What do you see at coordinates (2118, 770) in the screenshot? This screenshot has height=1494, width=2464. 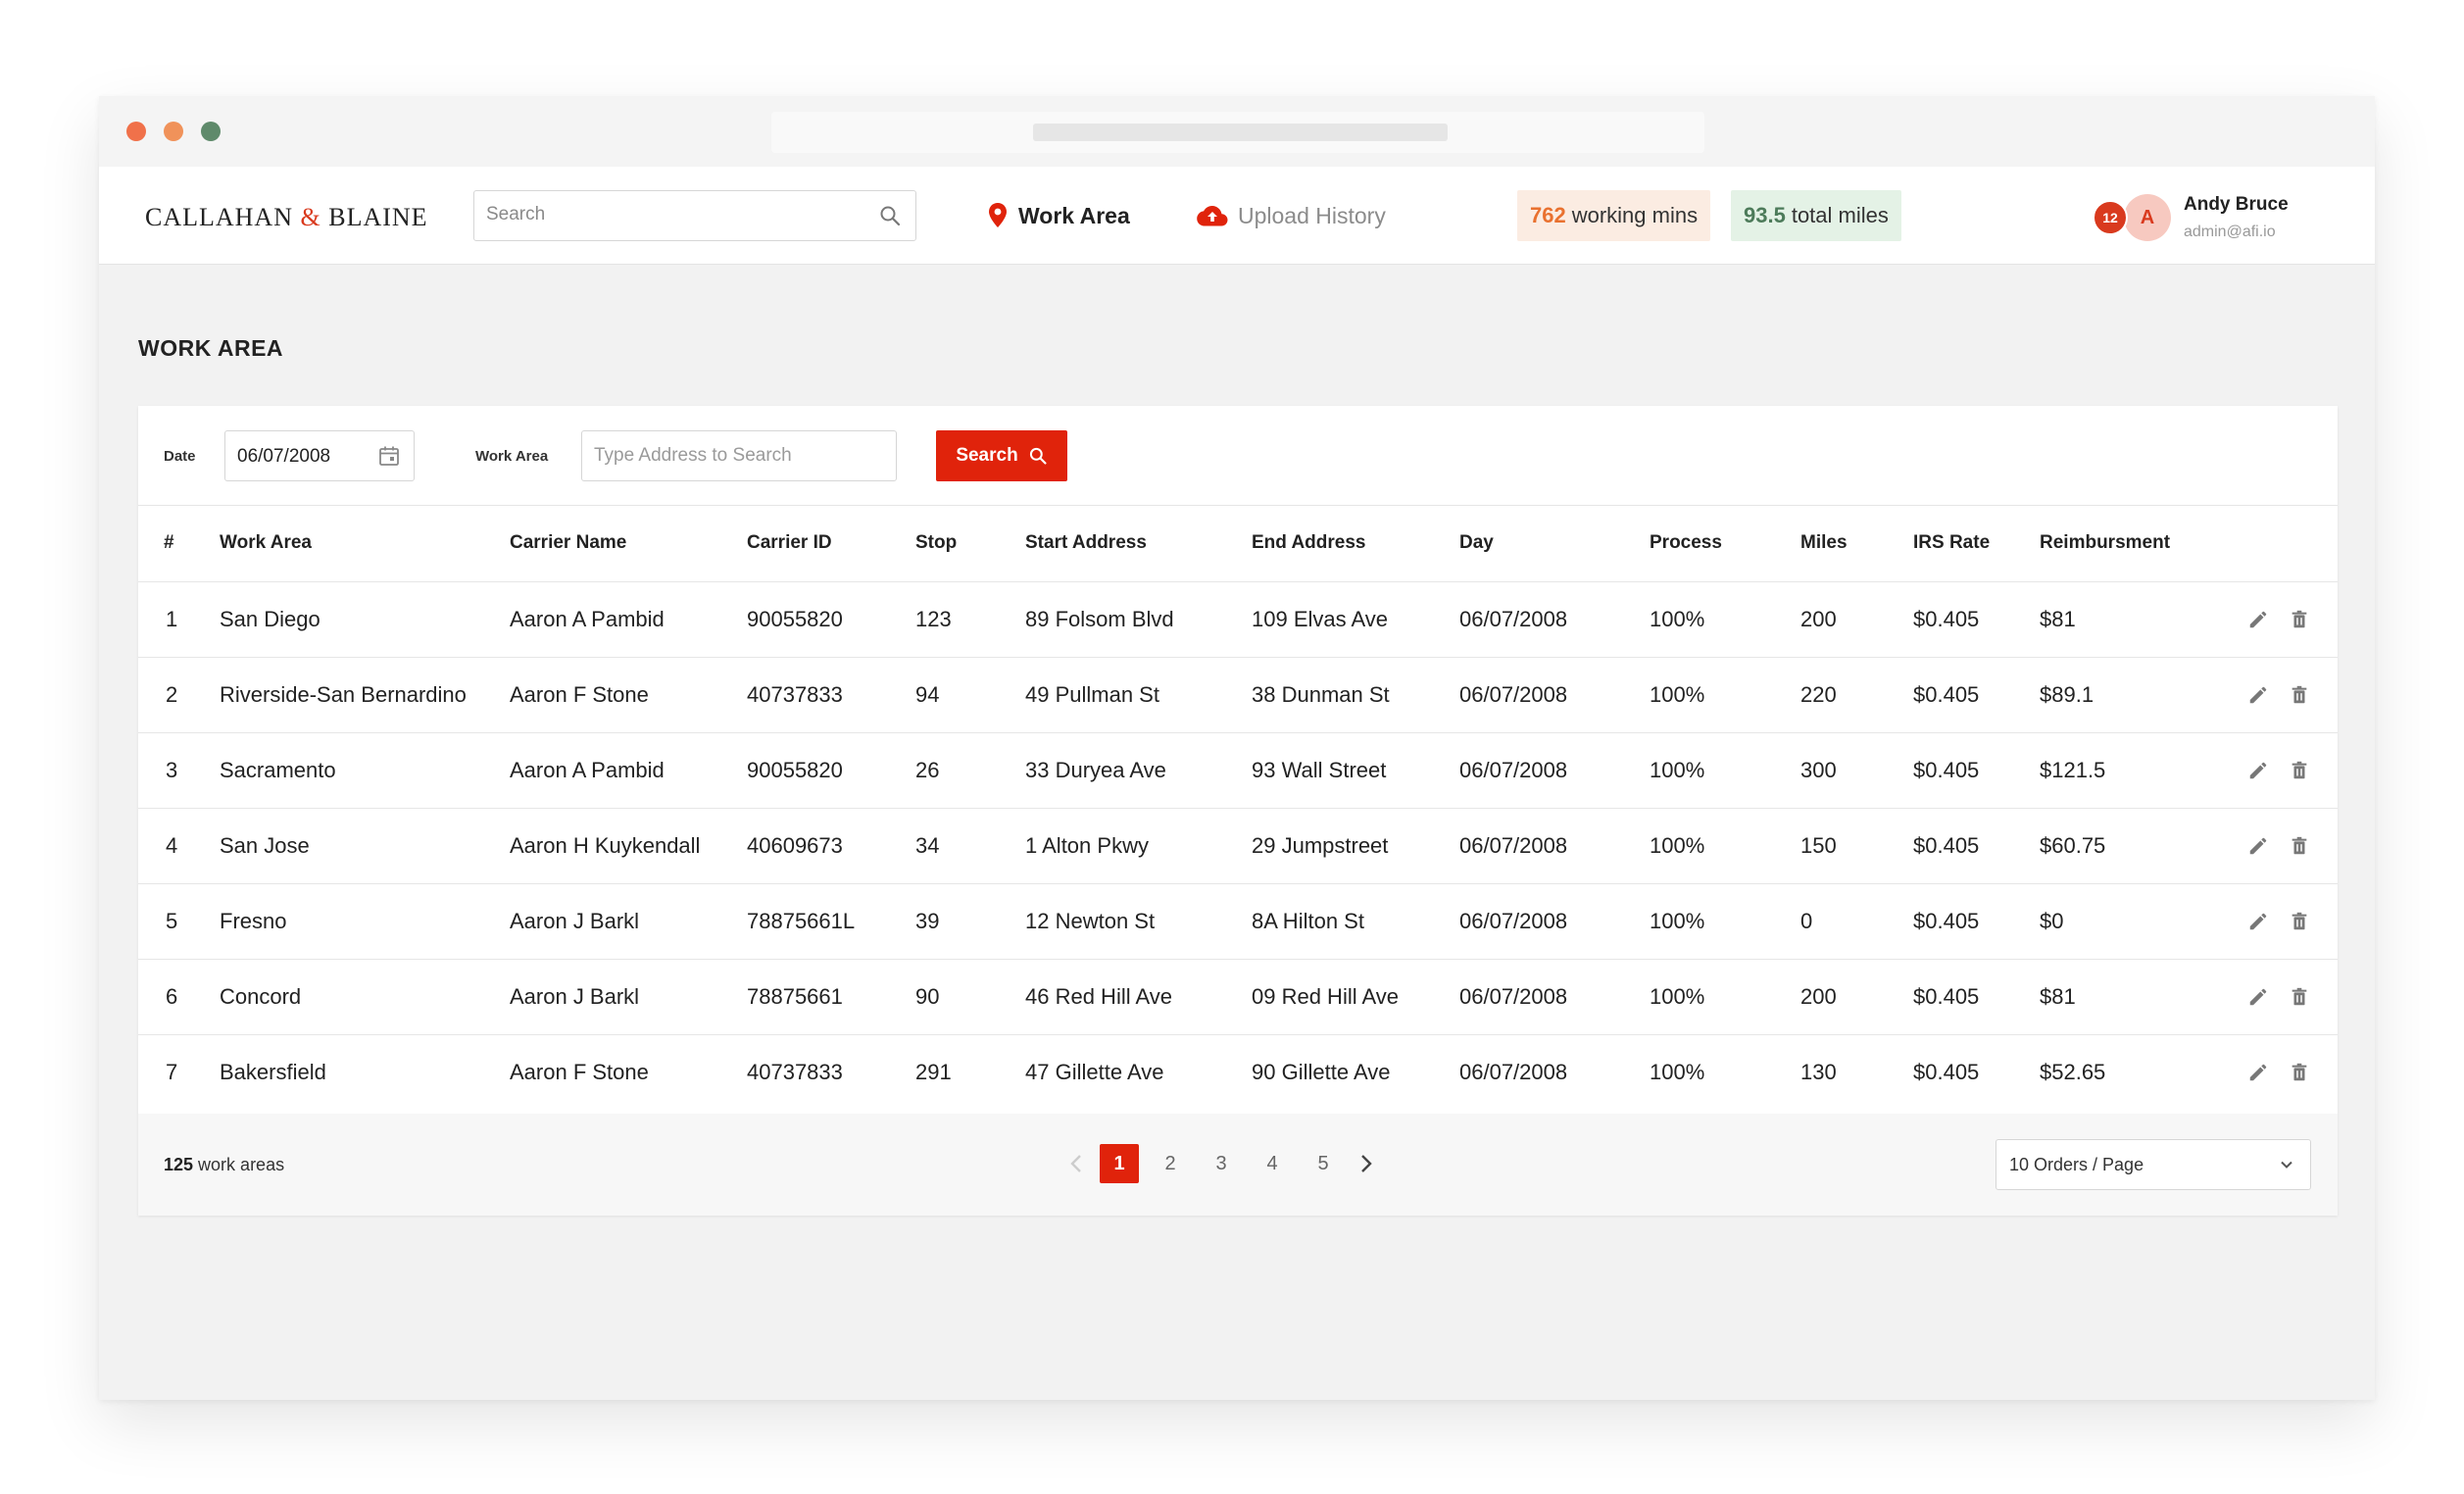 I see `table-cell: $121.5` at bounding box center [2118, 770].